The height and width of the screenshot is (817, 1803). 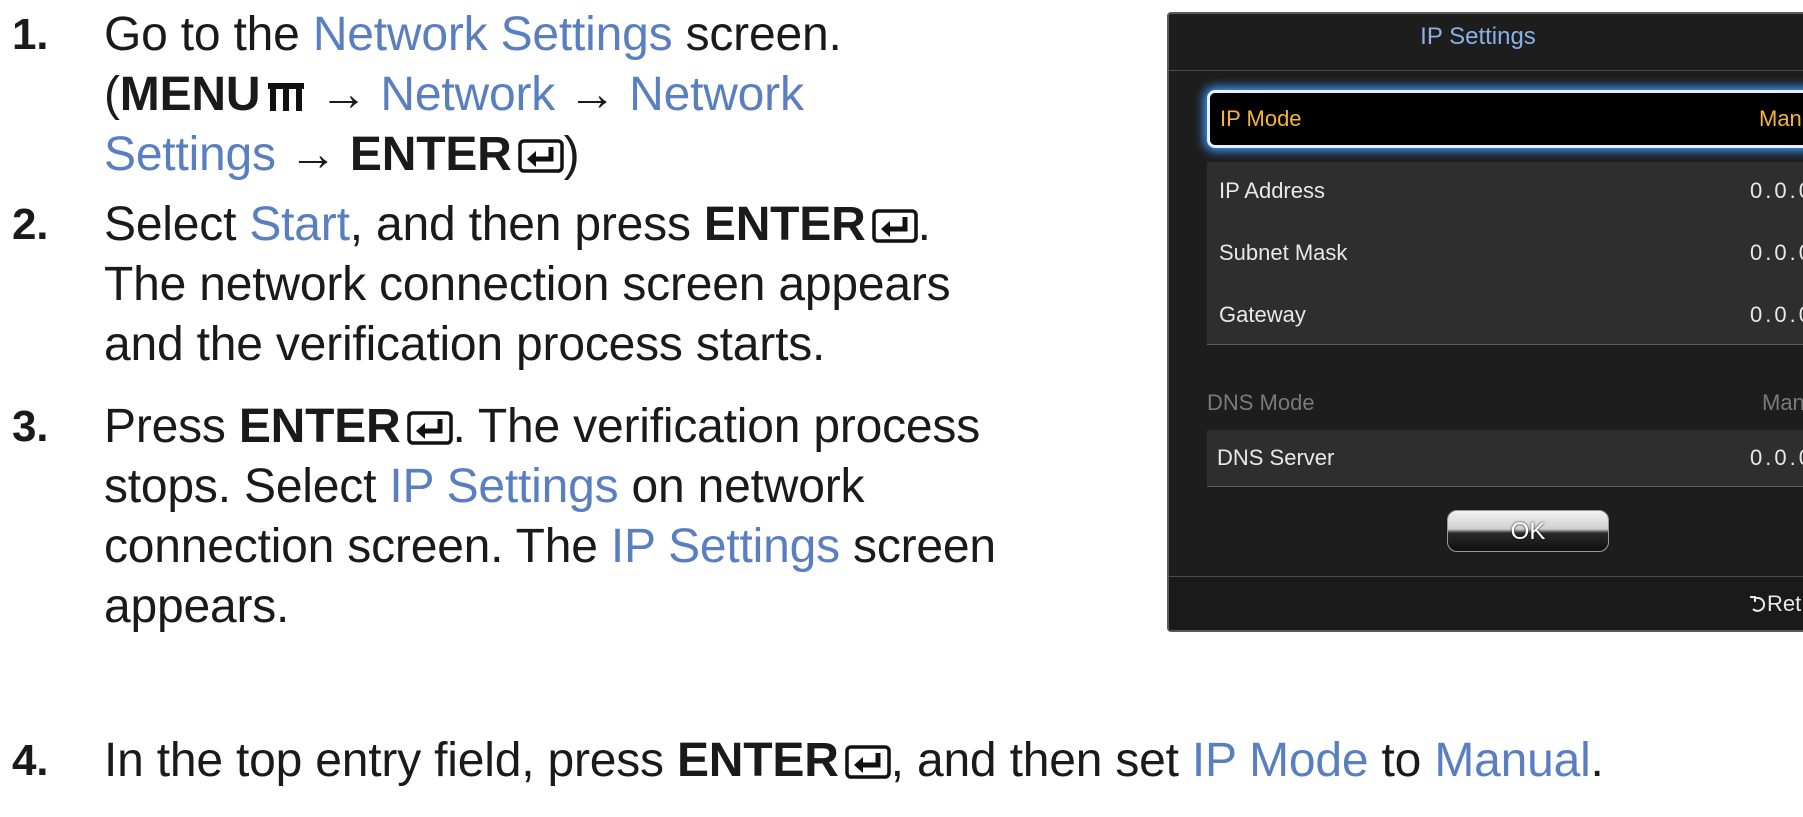 I want to click on step-text: . The verification process, so click(x=716, y=426).